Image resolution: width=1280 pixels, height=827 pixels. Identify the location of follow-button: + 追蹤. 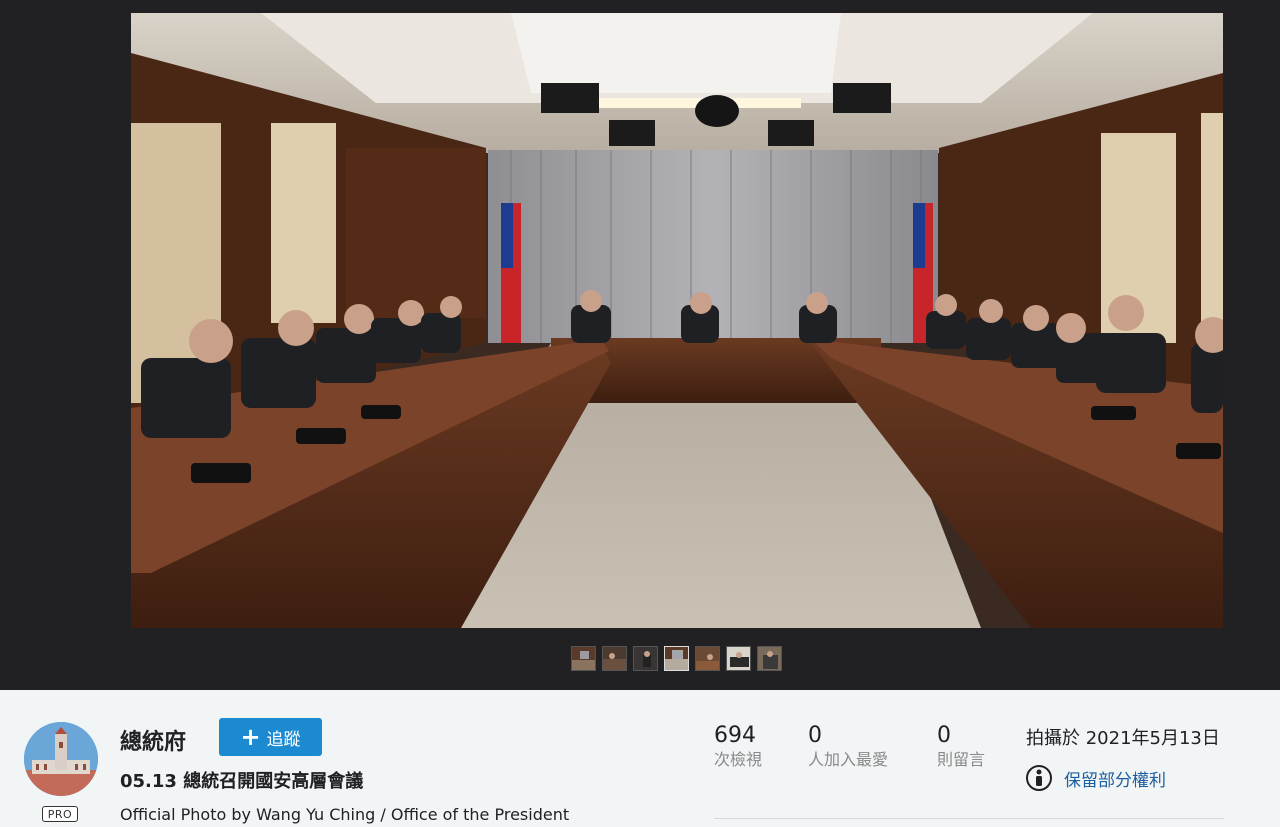
(270, 737).